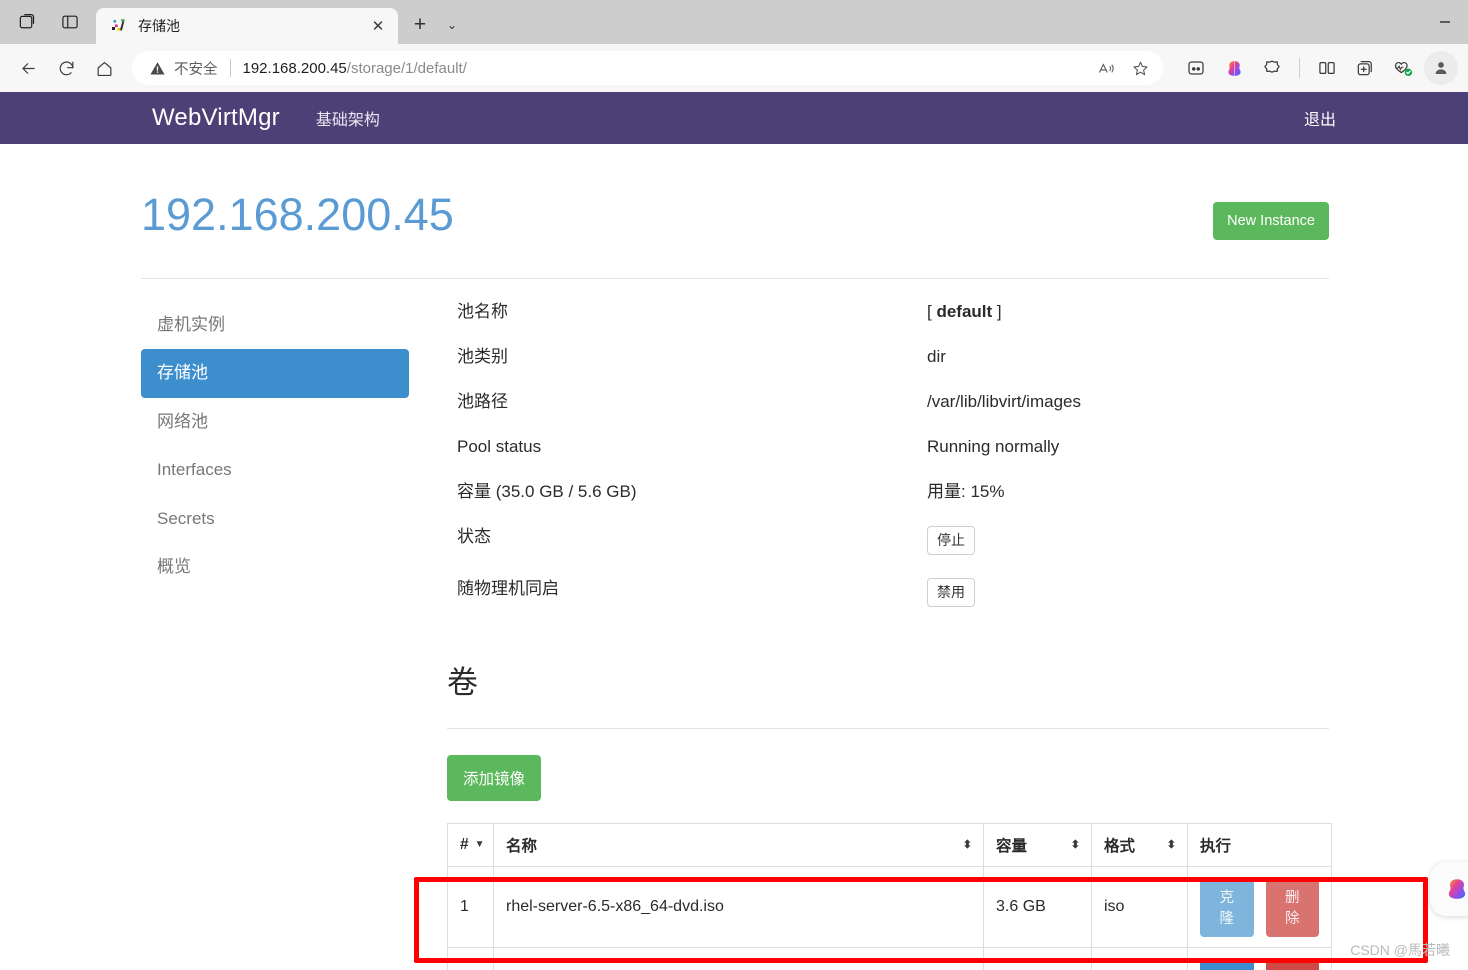 Image resolution: width=1468 pixels, height=970 pixels. Describe the element at coordinates (1196, 68) in the screenshot. I see `collections-icon` at that location.